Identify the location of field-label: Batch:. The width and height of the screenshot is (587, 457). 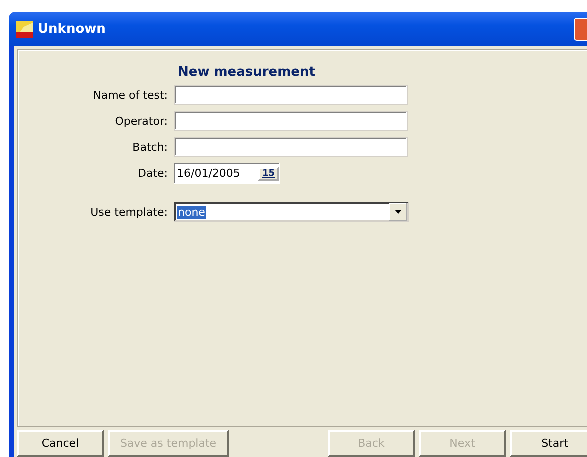
(150, 147).